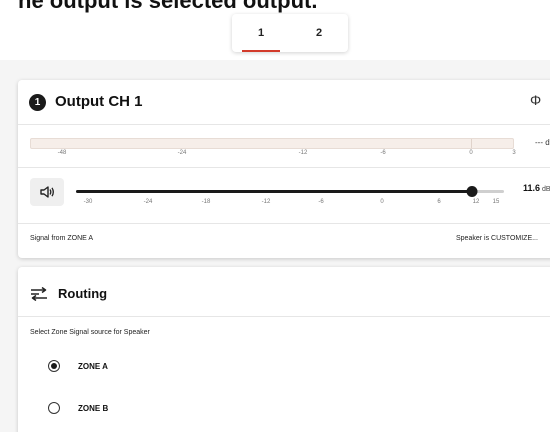 Image resolution: width=550 pixels, height=432 pixels. What do you see at coordinates (37, 102) in the screenshot?
I see `channel-badge: 1` at bounding box center [37, 102].